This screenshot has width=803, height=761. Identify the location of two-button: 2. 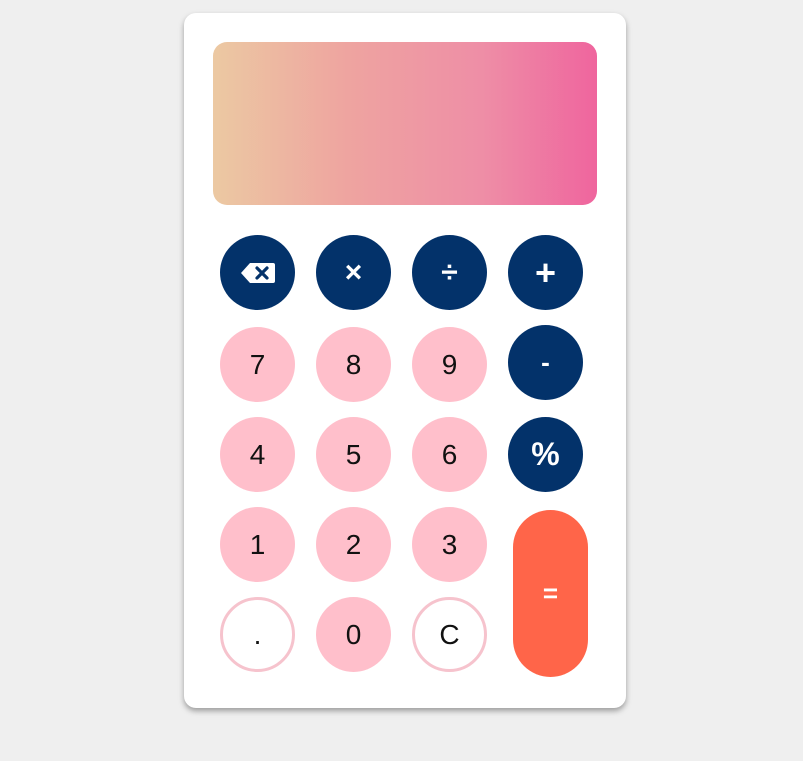
(353, 544).